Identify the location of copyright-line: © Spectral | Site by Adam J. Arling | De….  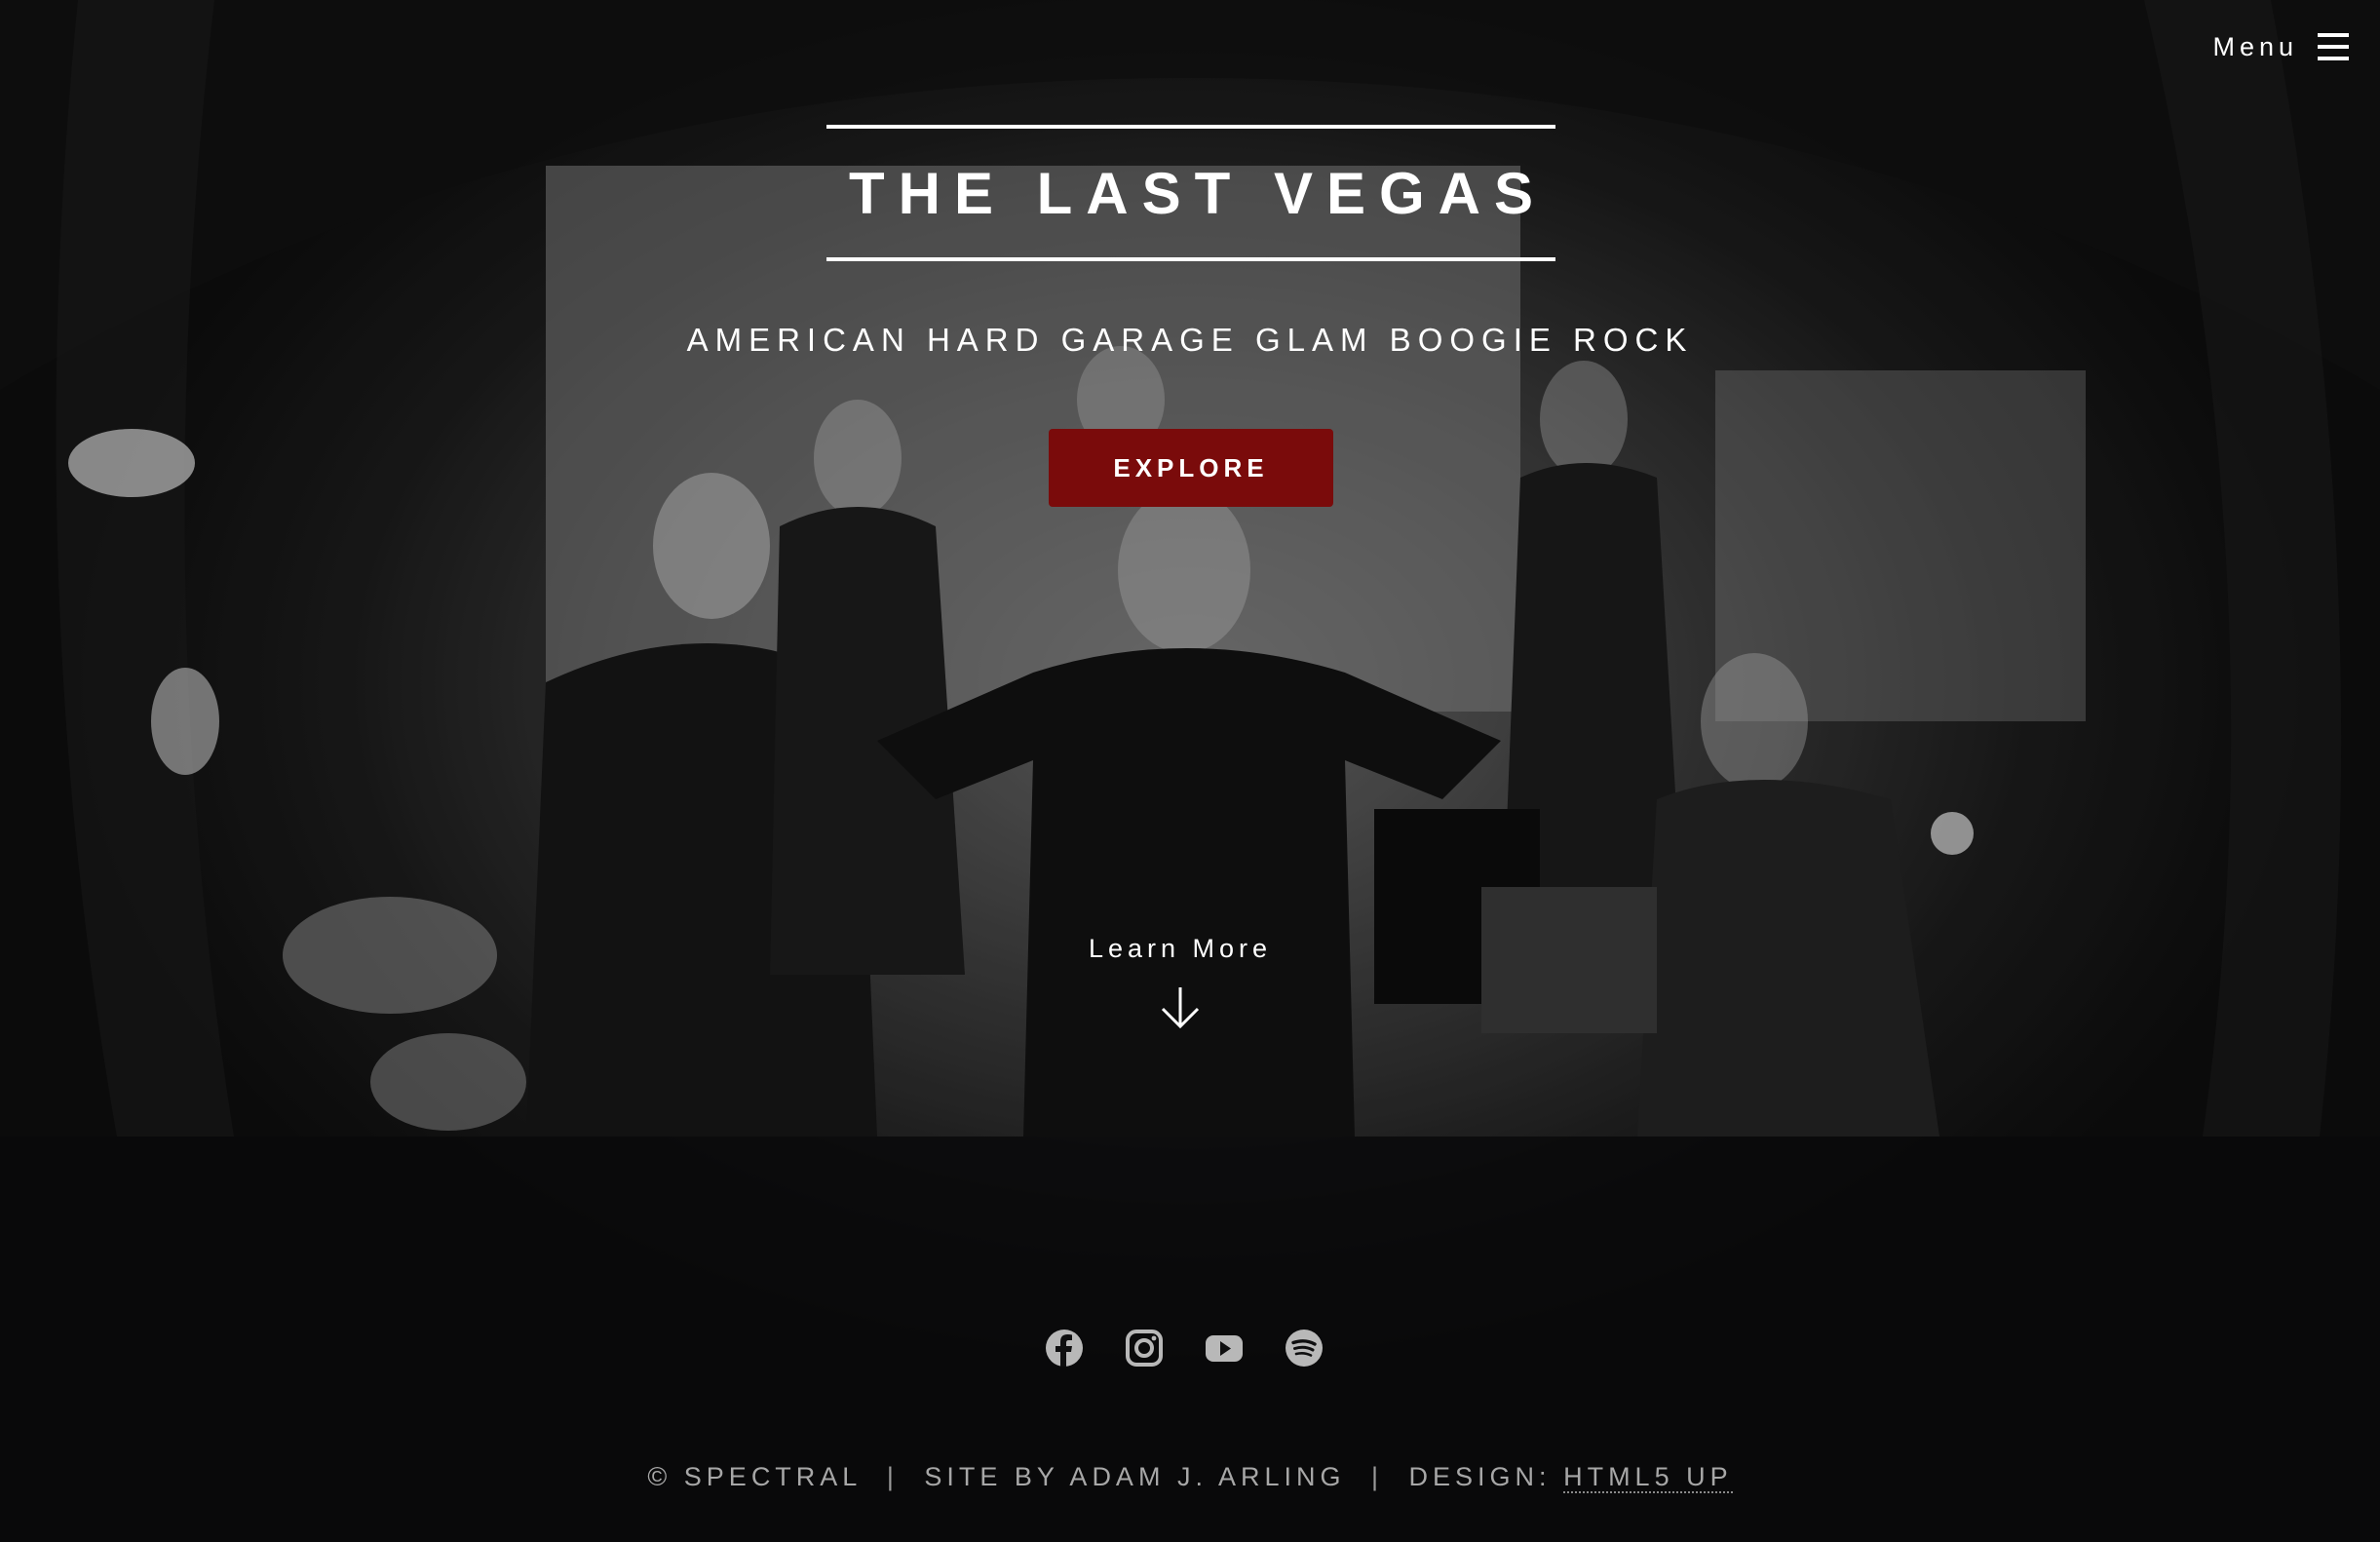
(1190, 1477).